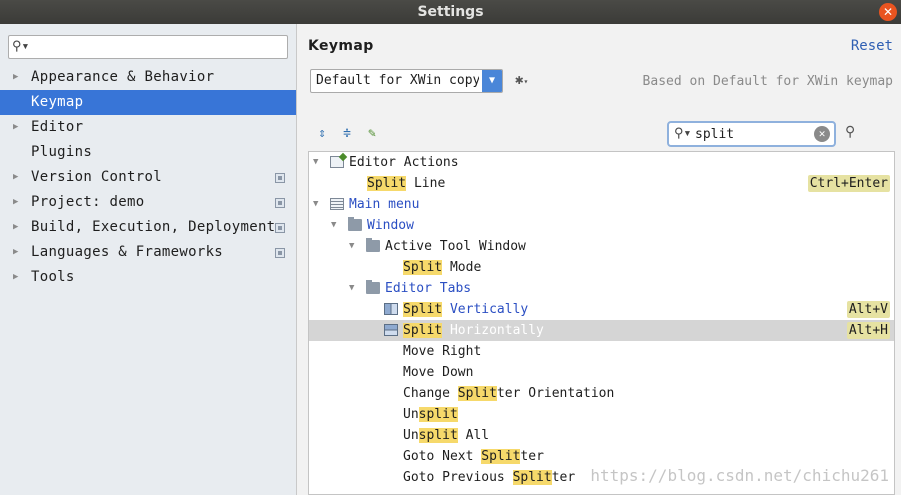 The height and width of the screenshot is (495, 901). Describe the element at coordinates (601, 183) in the screenshot. I see `tree-row: Split Line Ctrl+Enter` at that location.